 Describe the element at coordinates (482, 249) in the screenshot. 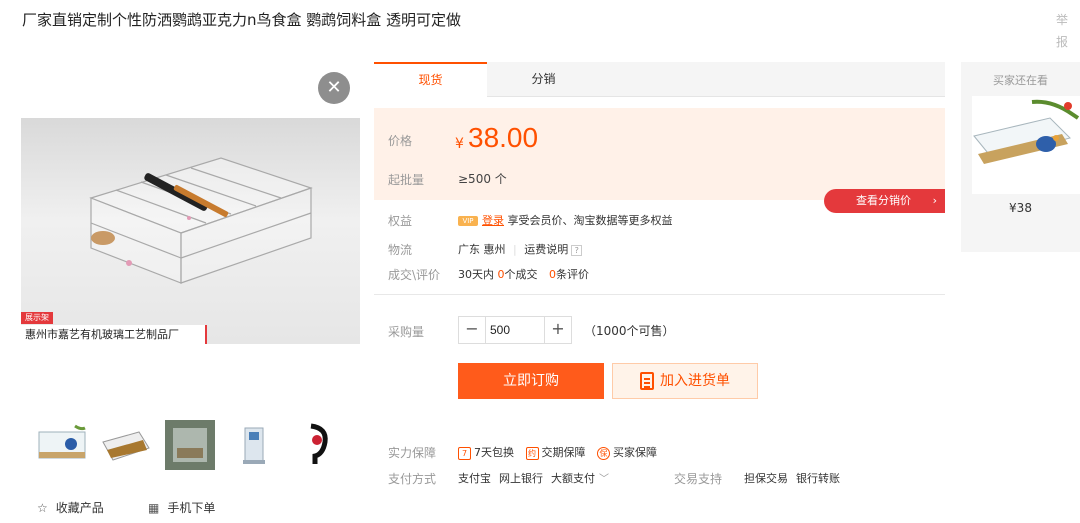

I see `shipping-origin: 广东 惠州` at that location.